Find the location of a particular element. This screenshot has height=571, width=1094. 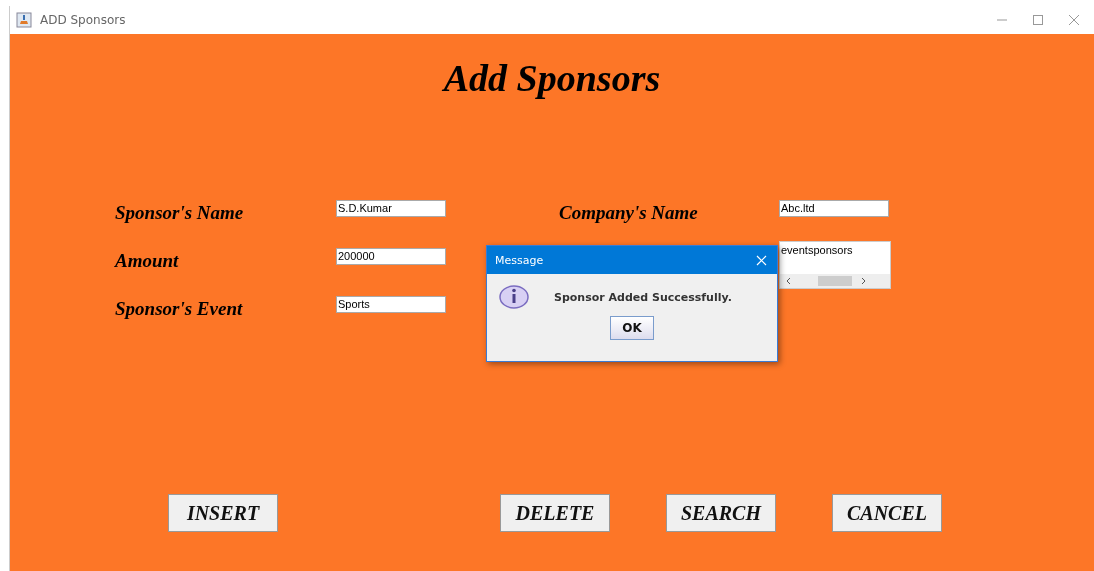

action-button: DELETE is located at coordinates (555, 513).